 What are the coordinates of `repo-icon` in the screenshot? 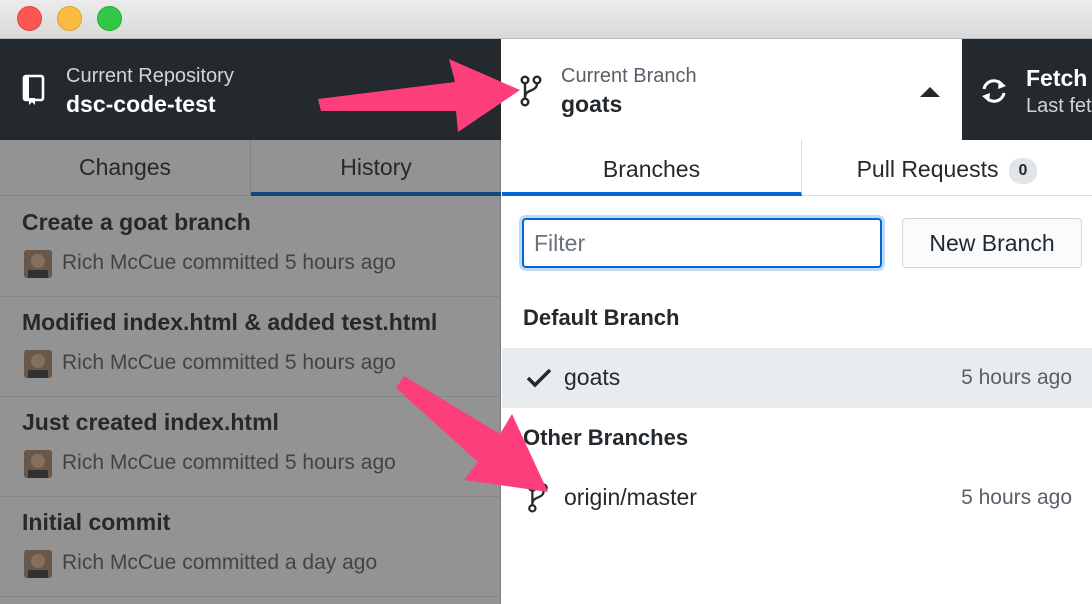 It's located at (34, 92).